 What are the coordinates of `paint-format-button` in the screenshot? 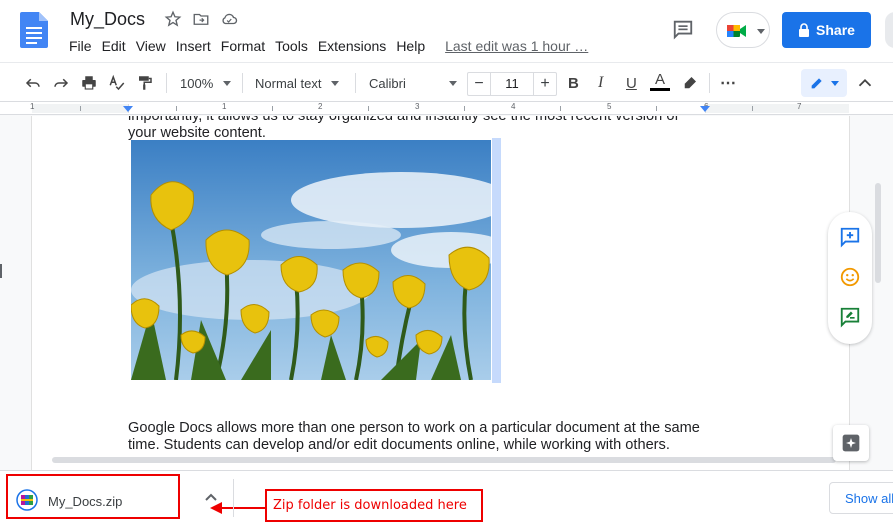 It's located at (145, 83).